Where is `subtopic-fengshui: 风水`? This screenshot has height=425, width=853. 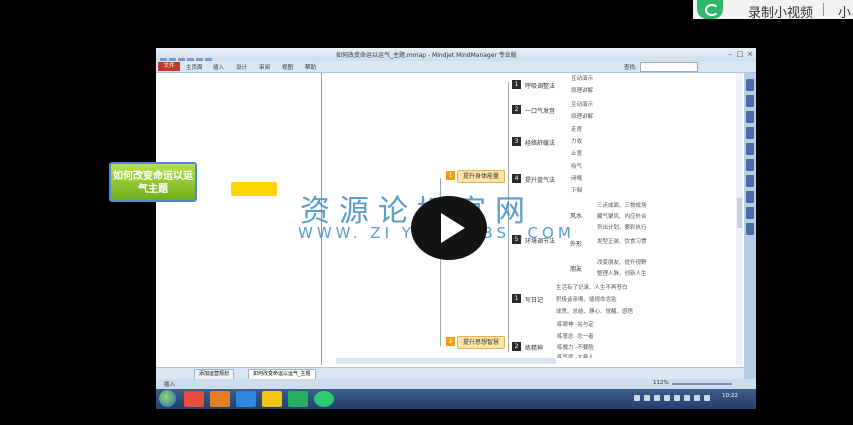
subtopic-fengshui: 风水 is located at coordinates (576, 215).